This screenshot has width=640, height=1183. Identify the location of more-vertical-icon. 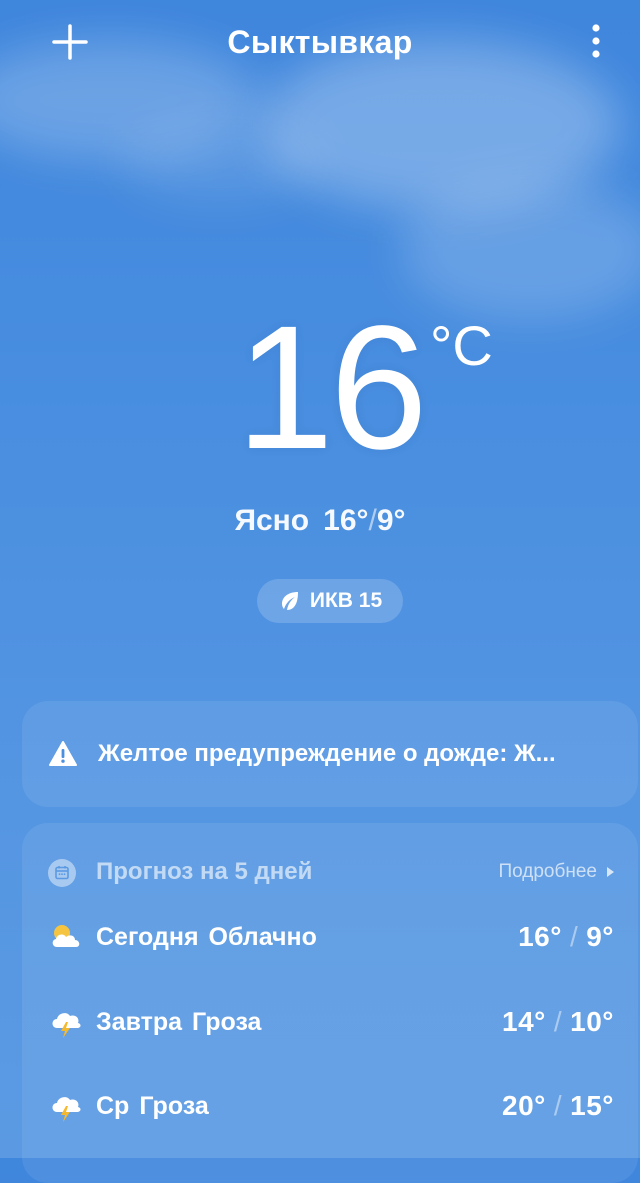
(596, 41).